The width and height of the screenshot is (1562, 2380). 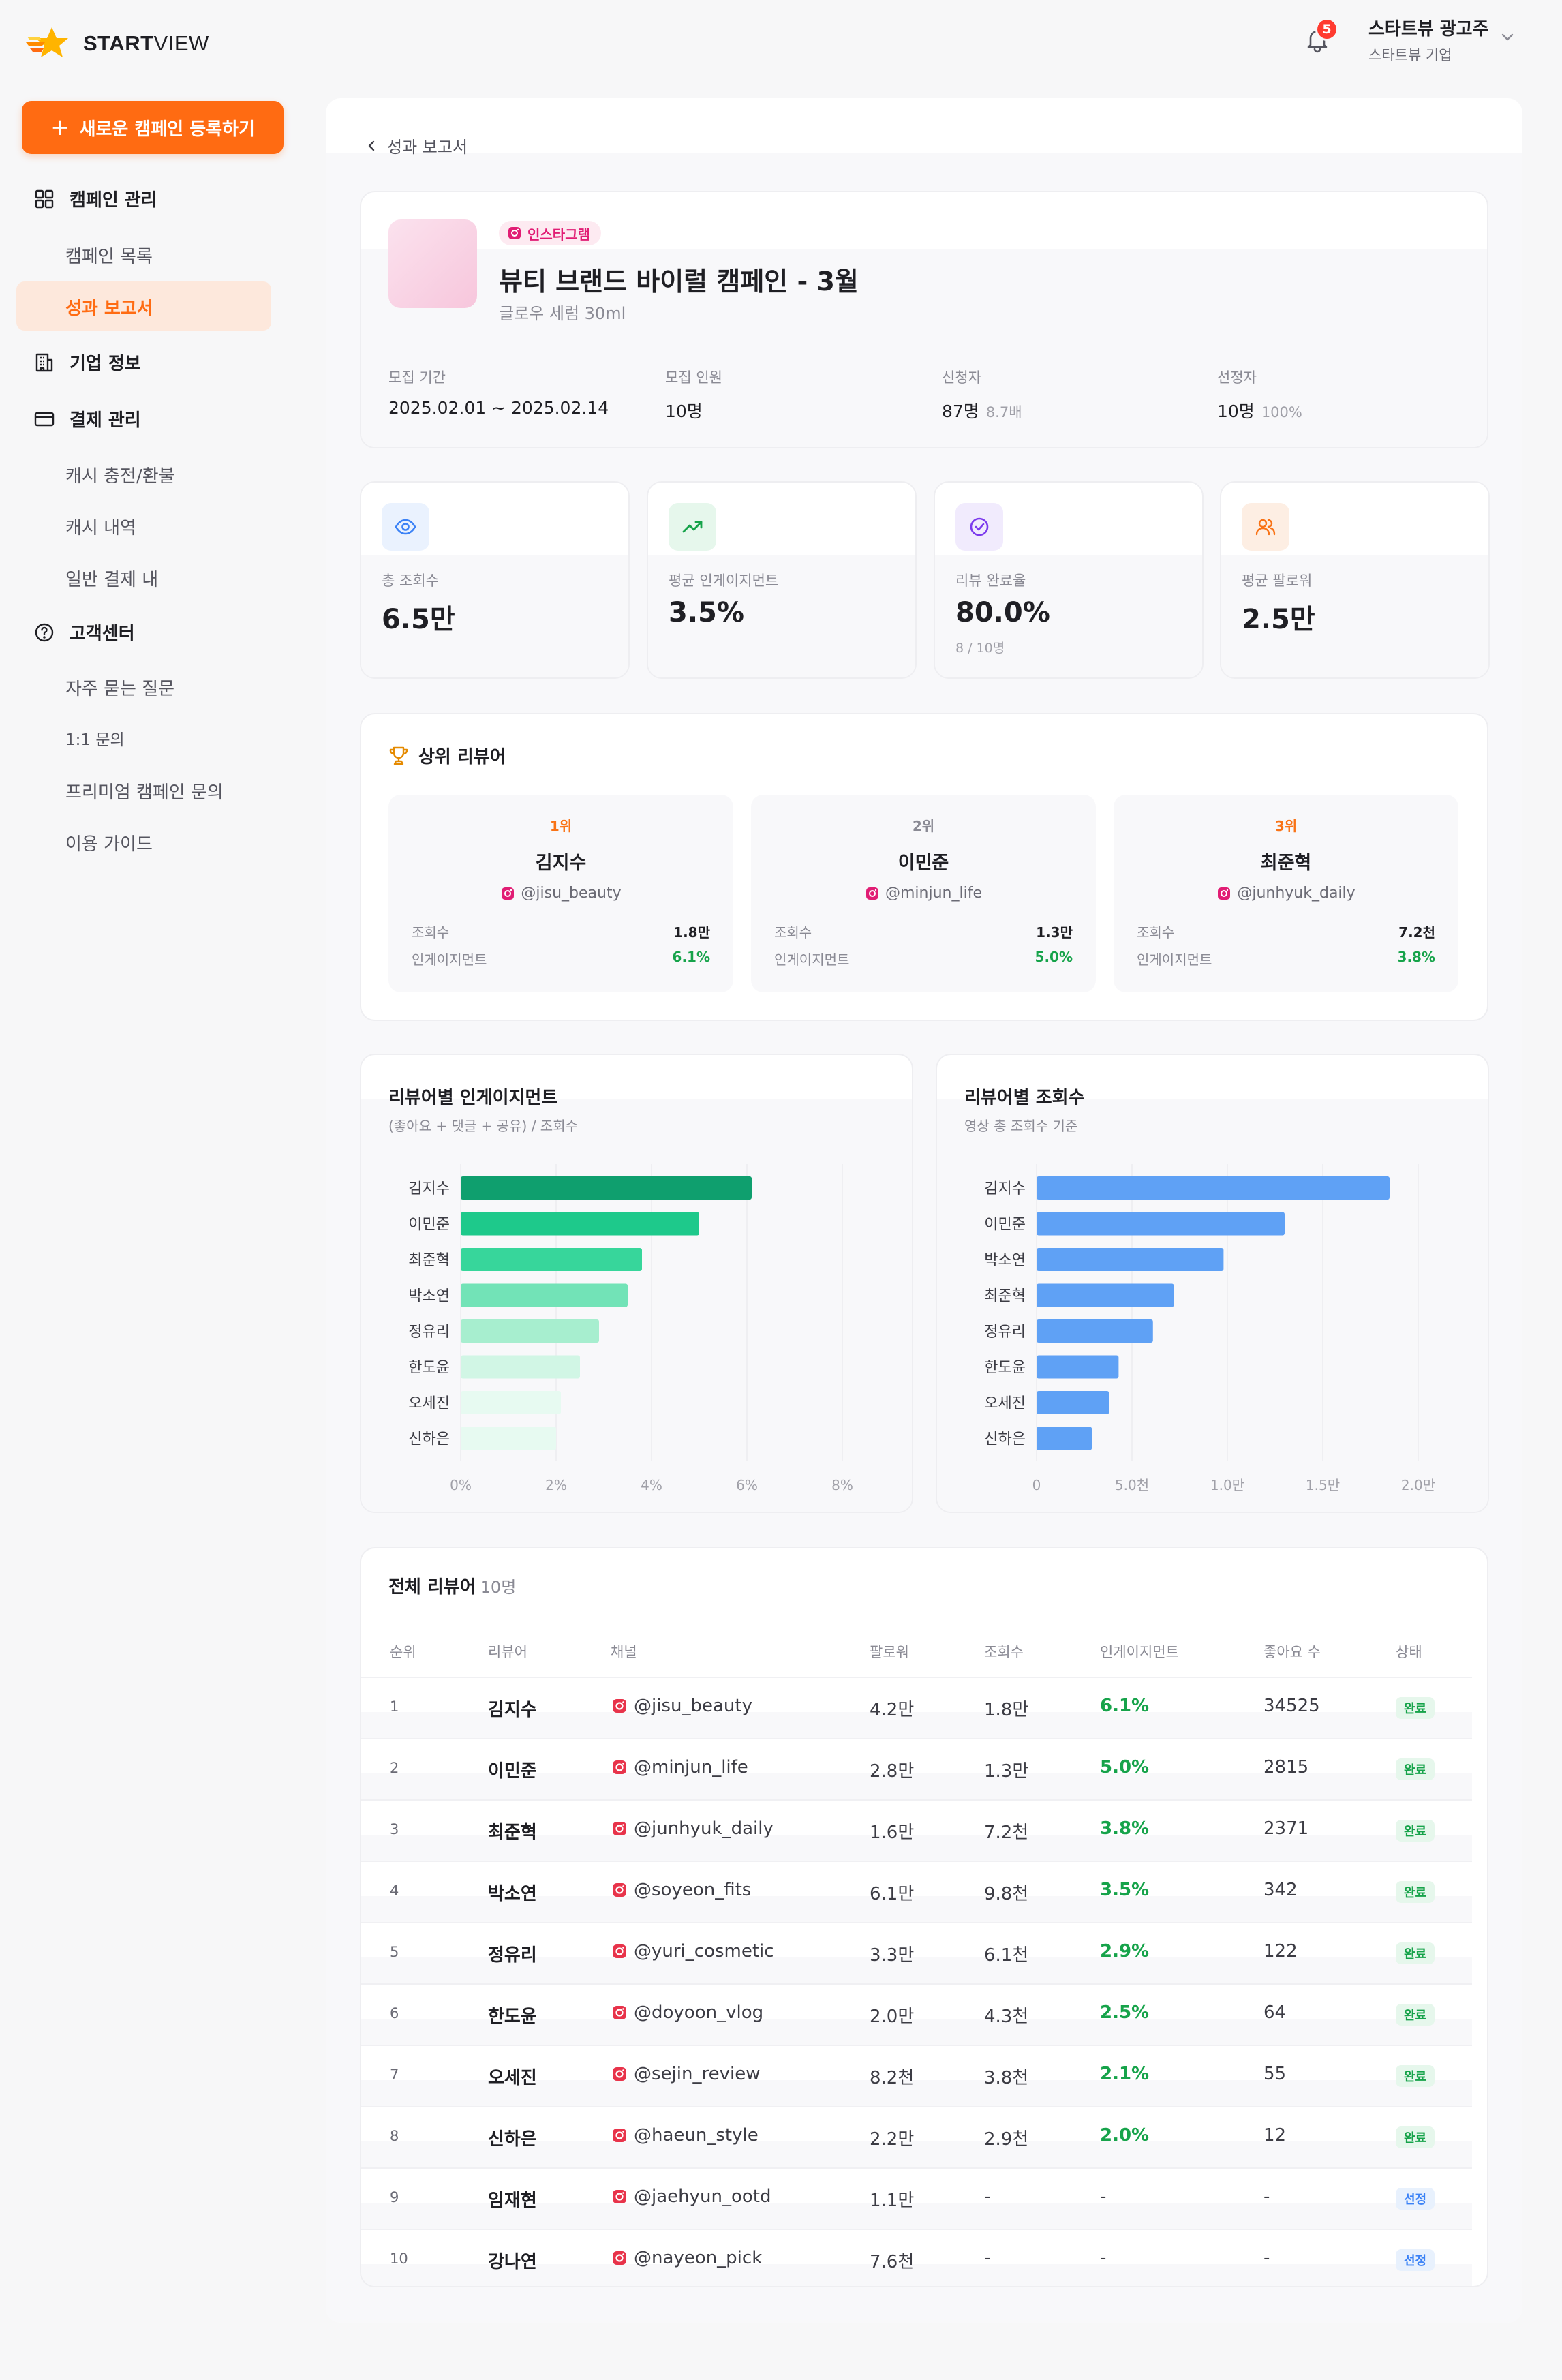 What do you see at coordinates (47, 42) in the screenshot?
I see `star-logo-icon` at bounding box center [47, 42].